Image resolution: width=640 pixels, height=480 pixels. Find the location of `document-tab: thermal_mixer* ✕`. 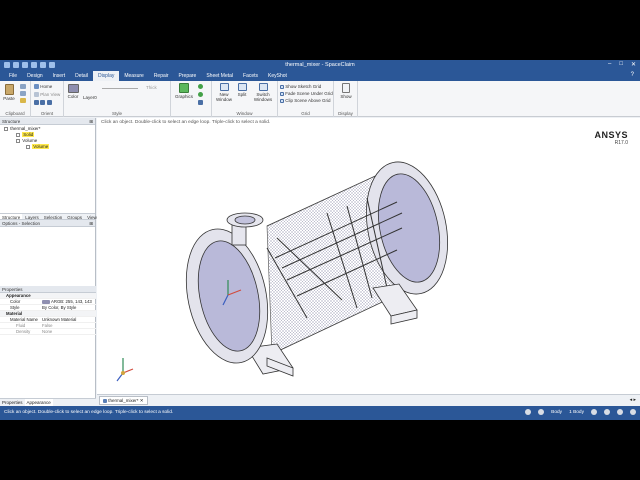

document-tab: thermal_mixer* ✕ is located at coordinates (123, 400).